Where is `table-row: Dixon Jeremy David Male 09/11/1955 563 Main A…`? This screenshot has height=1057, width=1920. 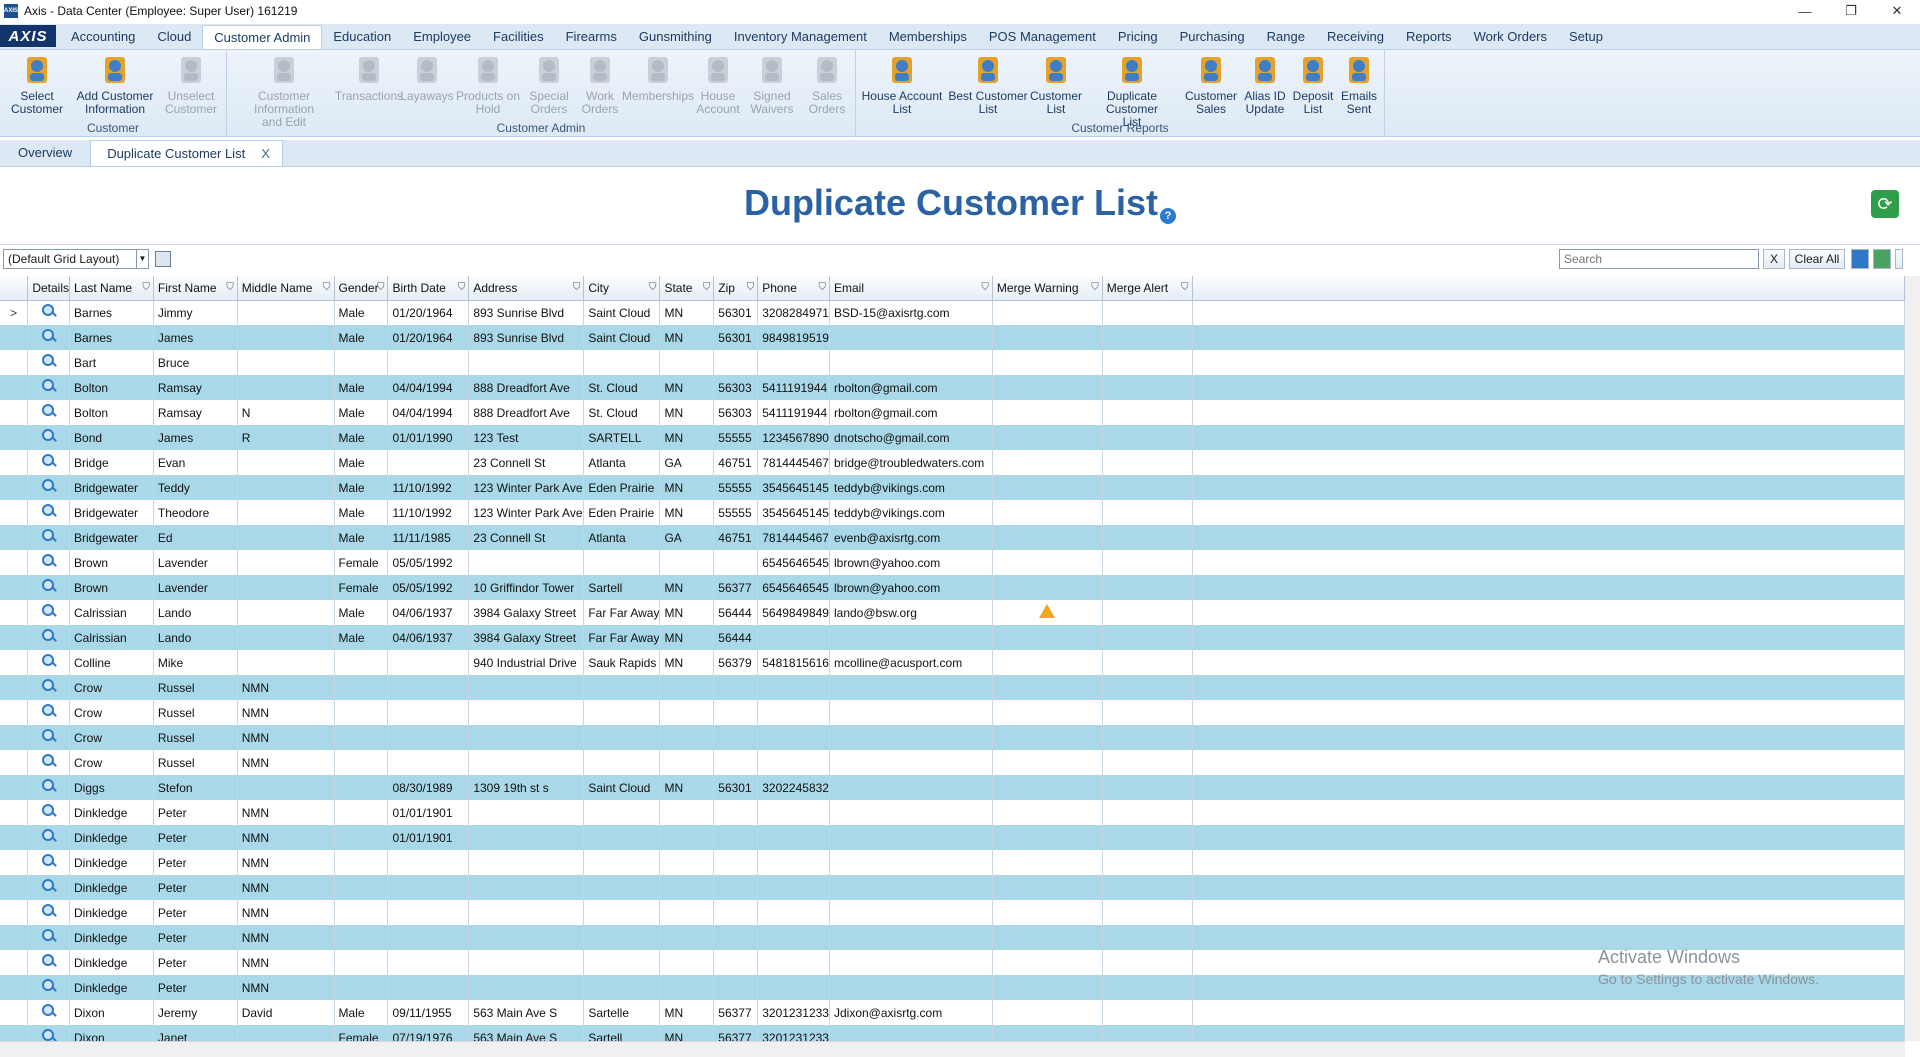 table-row: Dixon Jeremy David Male 09/11/1955 563 Main A… is located at coordinates (952, 1012).